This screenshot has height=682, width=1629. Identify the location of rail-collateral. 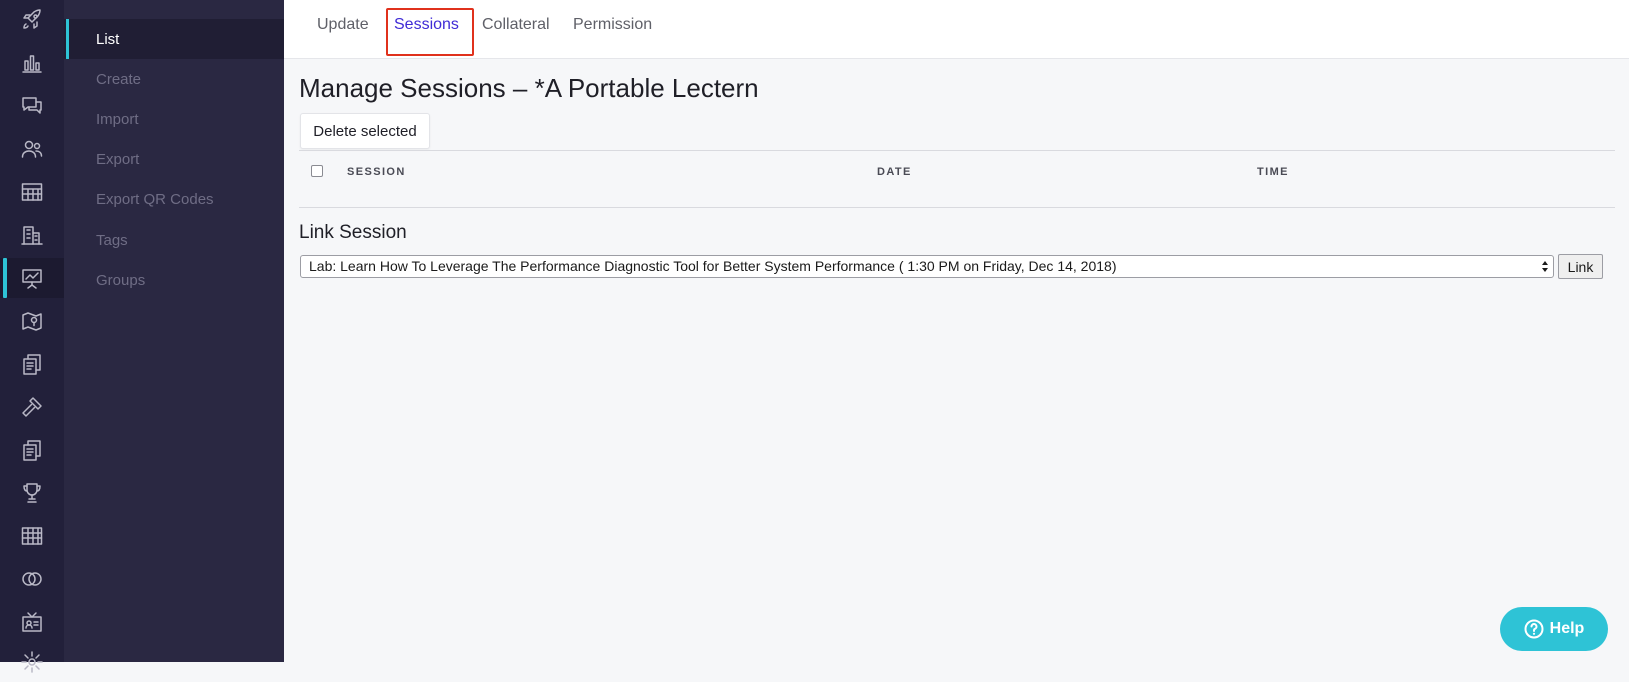
(32, 450).